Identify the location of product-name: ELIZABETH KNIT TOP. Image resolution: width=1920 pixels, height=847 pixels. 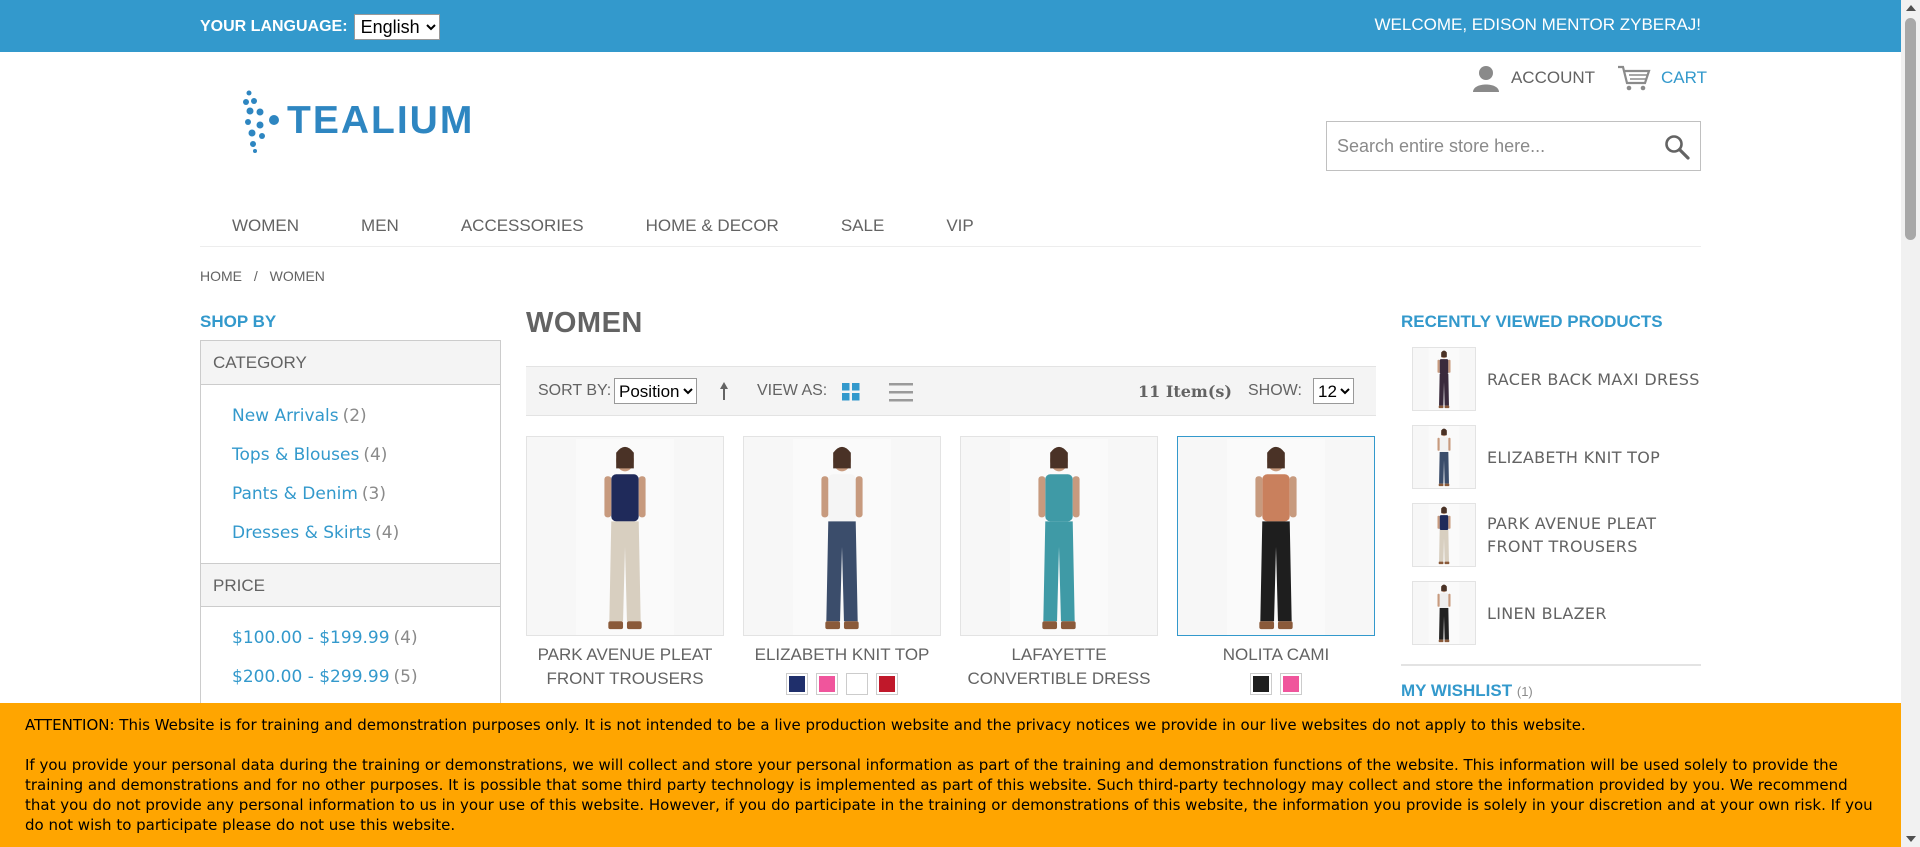
(842, 655).